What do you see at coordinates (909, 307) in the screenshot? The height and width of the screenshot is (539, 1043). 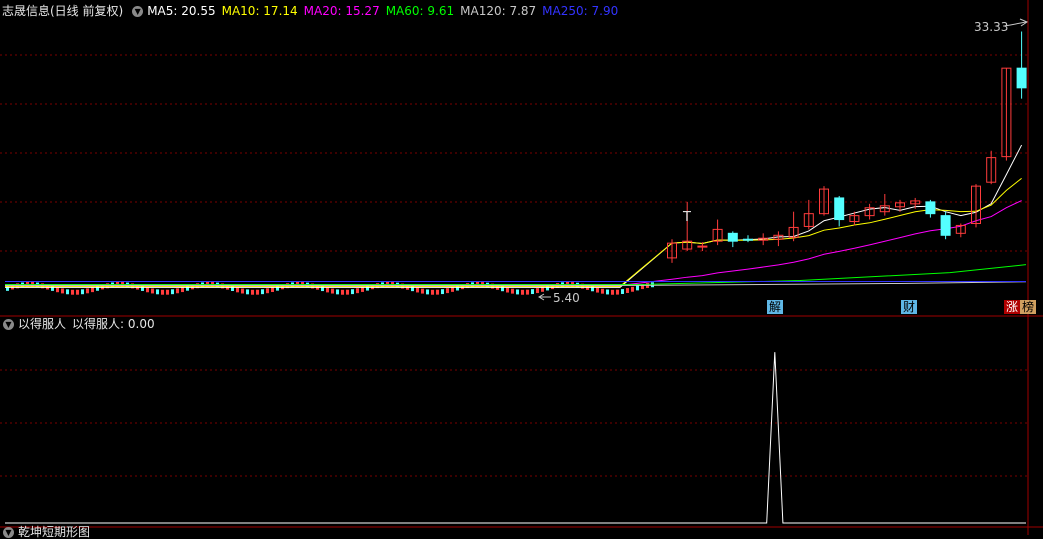 I see `event-tag-finance: 财` at bounding box center [909, 307].